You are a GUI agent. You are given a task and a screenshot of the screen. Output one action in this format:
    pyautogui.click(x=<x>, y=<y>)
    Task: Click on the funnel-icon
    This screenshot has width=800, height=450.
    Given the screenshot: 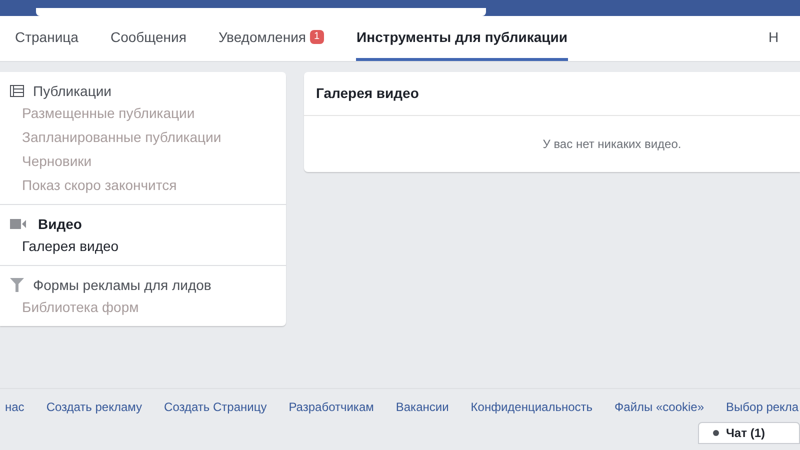 What is the action you would take?
    pyautogui.click(x=17, y=285)
    